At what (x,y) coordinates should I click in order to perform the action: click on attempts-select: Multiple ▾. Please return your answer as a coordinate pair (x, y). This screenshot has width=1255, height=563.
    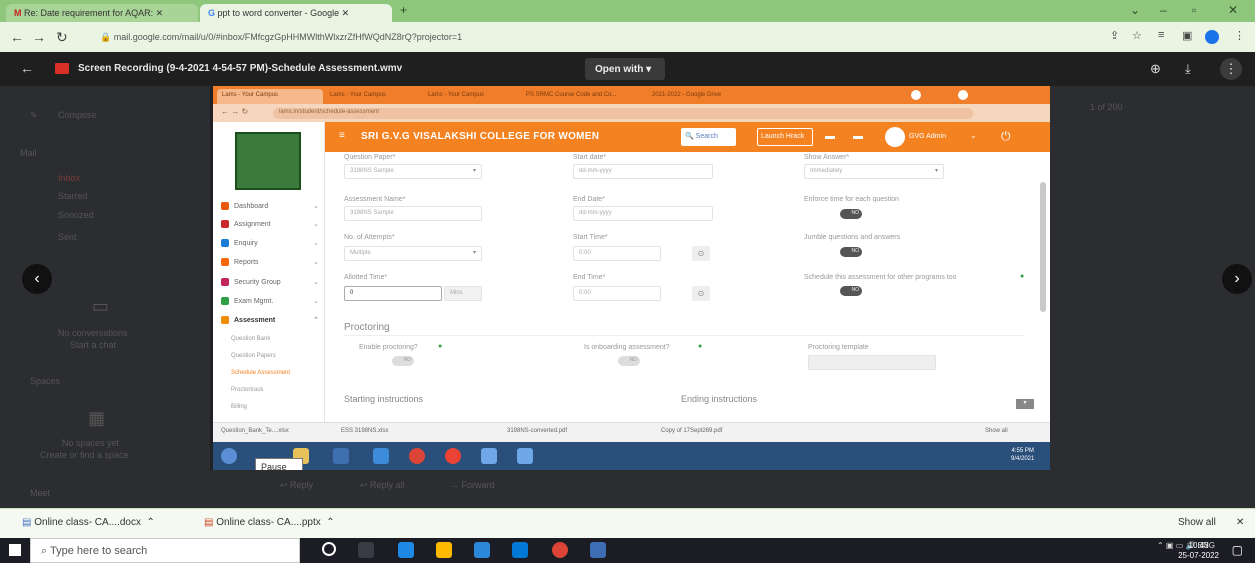
    Looking at the image, I should click on (413, 253).